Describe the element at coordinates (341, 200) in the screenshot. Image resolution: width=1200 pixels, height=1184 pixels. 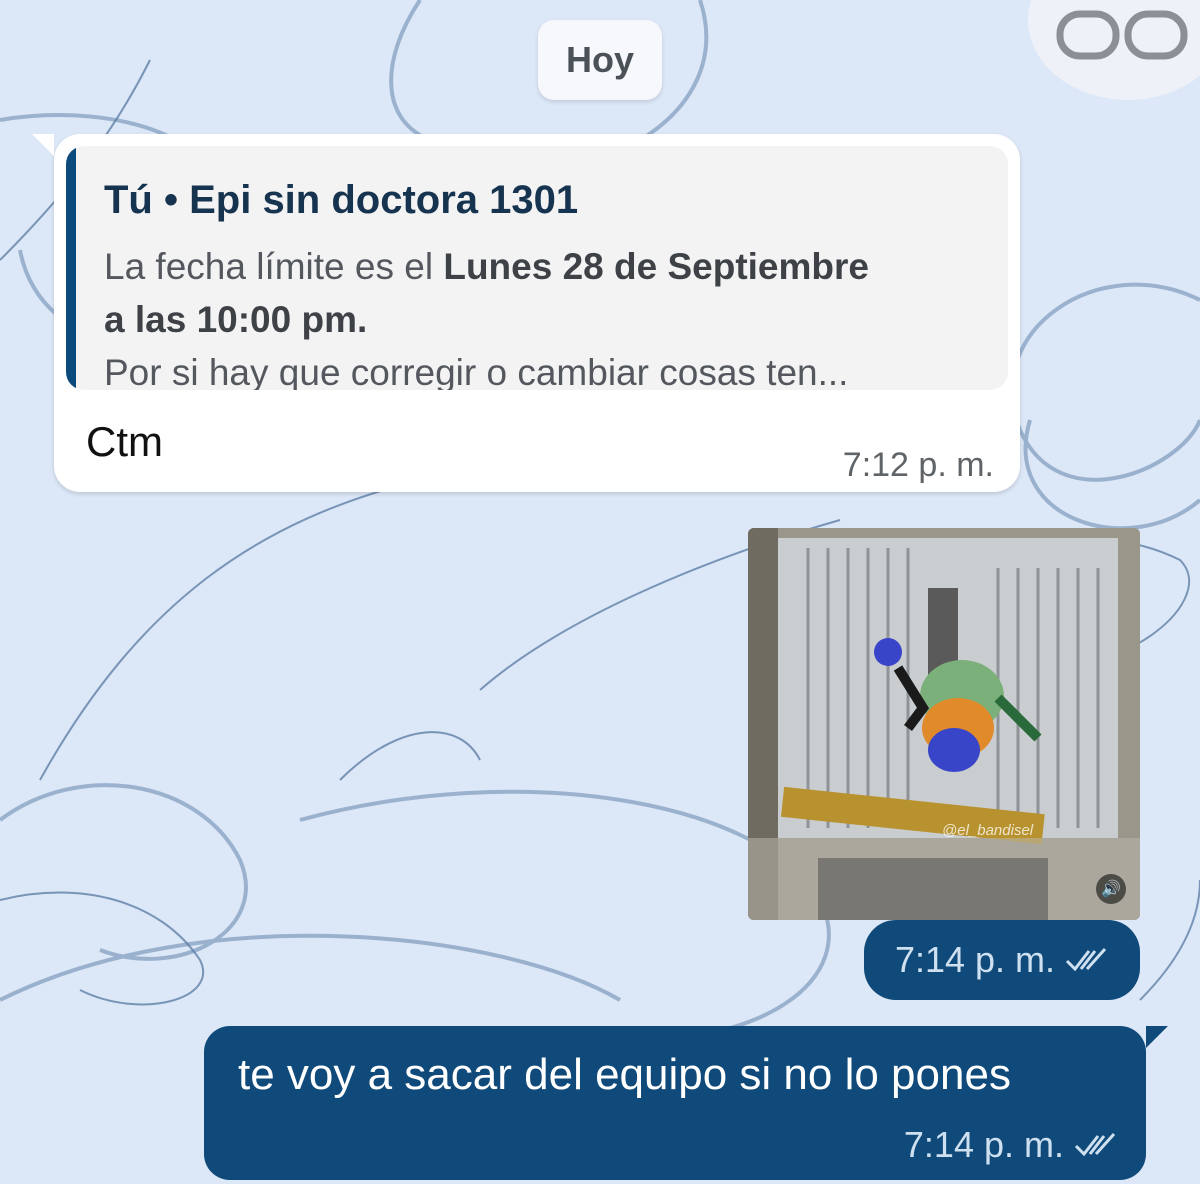
I see `quote-author-header: Tú • Epi sin doctora 1301` at that location.